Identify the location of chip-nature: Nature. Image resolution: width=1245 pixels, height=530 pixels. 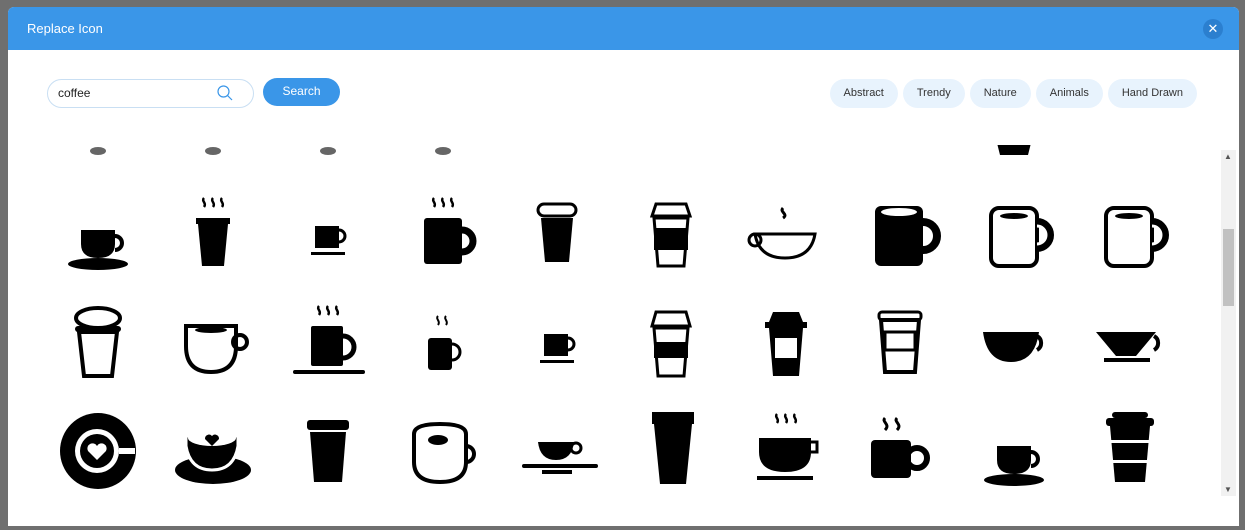
(1000, 93).